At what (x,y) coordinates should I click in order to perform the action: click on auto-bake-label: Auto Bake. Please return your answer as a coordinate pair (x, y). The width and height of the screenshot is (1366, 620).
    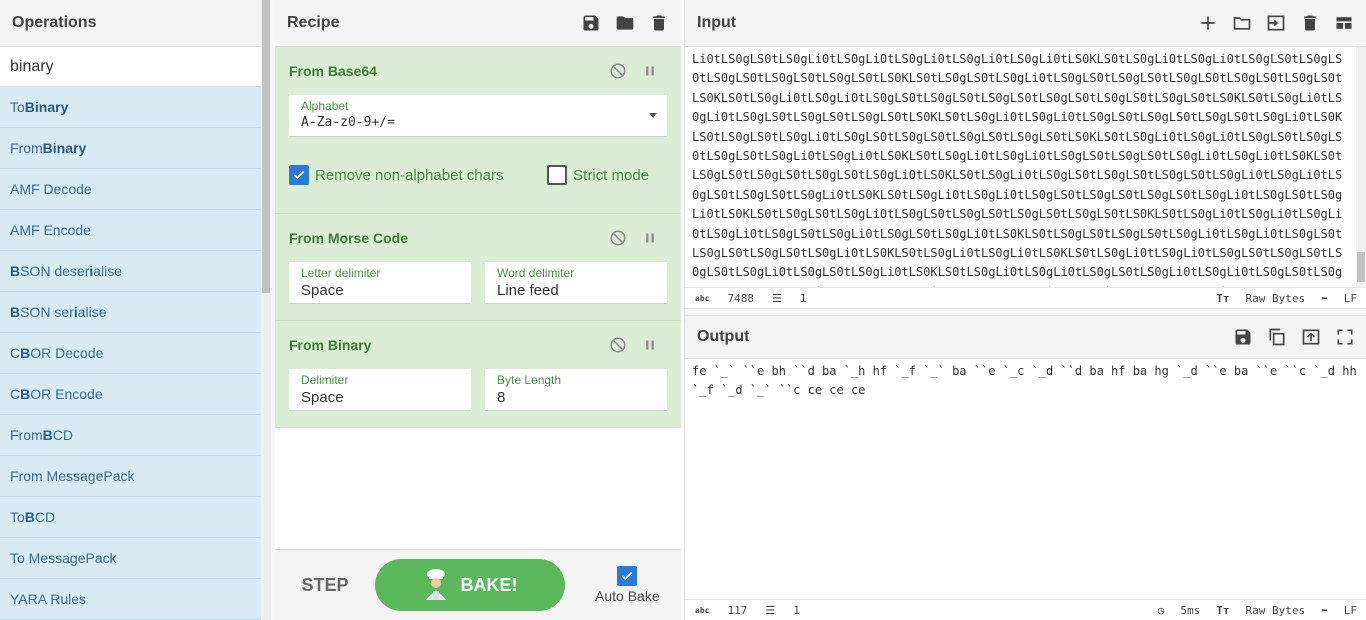
    Looking at the image, I should click on (627, 596).